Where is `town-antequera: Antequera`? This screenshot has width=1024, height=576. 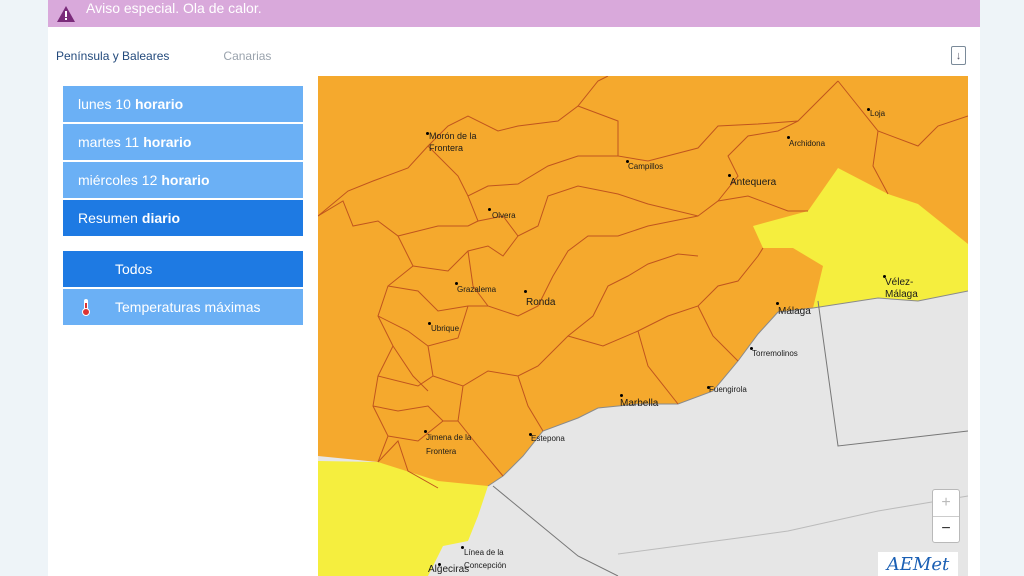
town-antequera: Antequera is located at coordinates (753, 182).